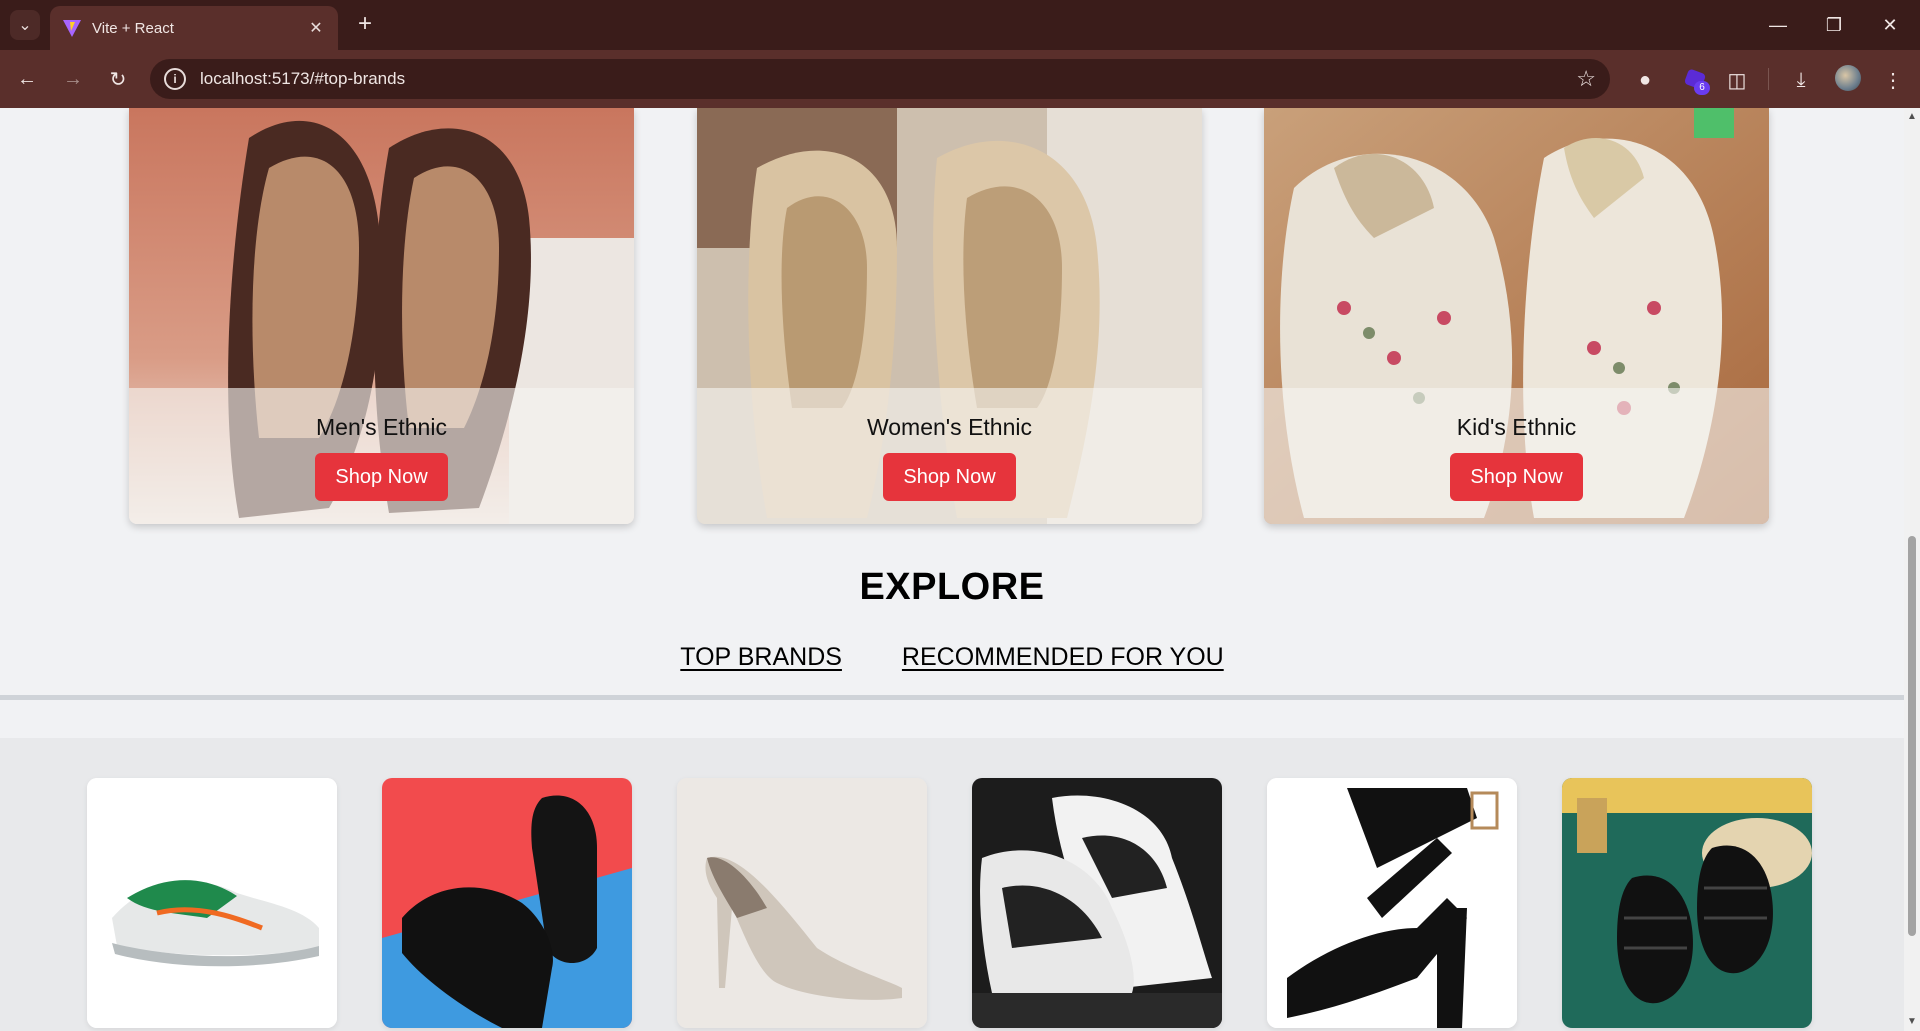 This screenshot has width=1920, height=1031. I want to click on menu-kebab-icon: ⋮, so click(1893, 80).